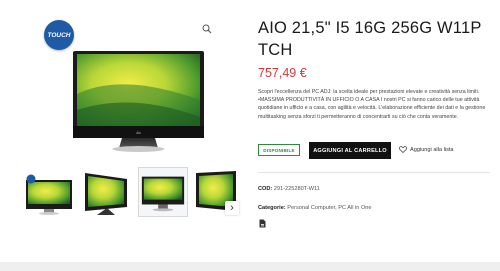  What do you see at coordinates (272, 208) in the screenshot?
I see `categories-label: Categorie:` at bounding box center [272, 208].